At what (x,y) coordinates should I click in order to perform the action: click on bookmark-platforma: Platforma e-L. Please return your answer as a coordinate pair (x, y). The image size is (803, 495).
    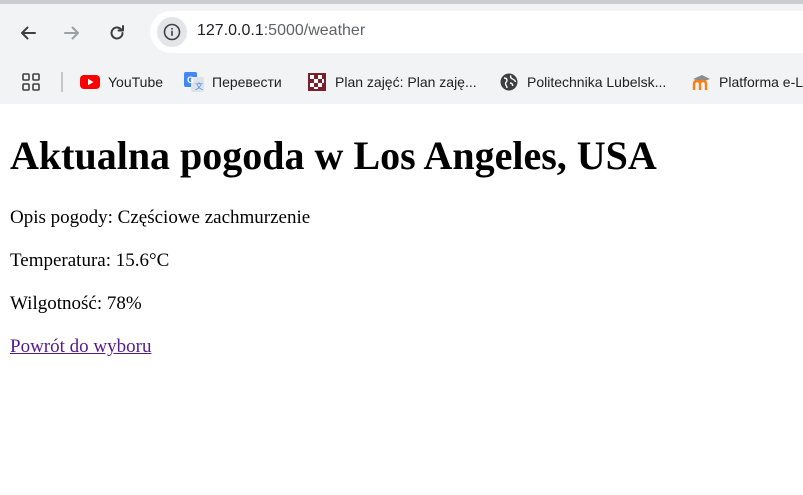
    Looking at the image, I should click on (747, 82).